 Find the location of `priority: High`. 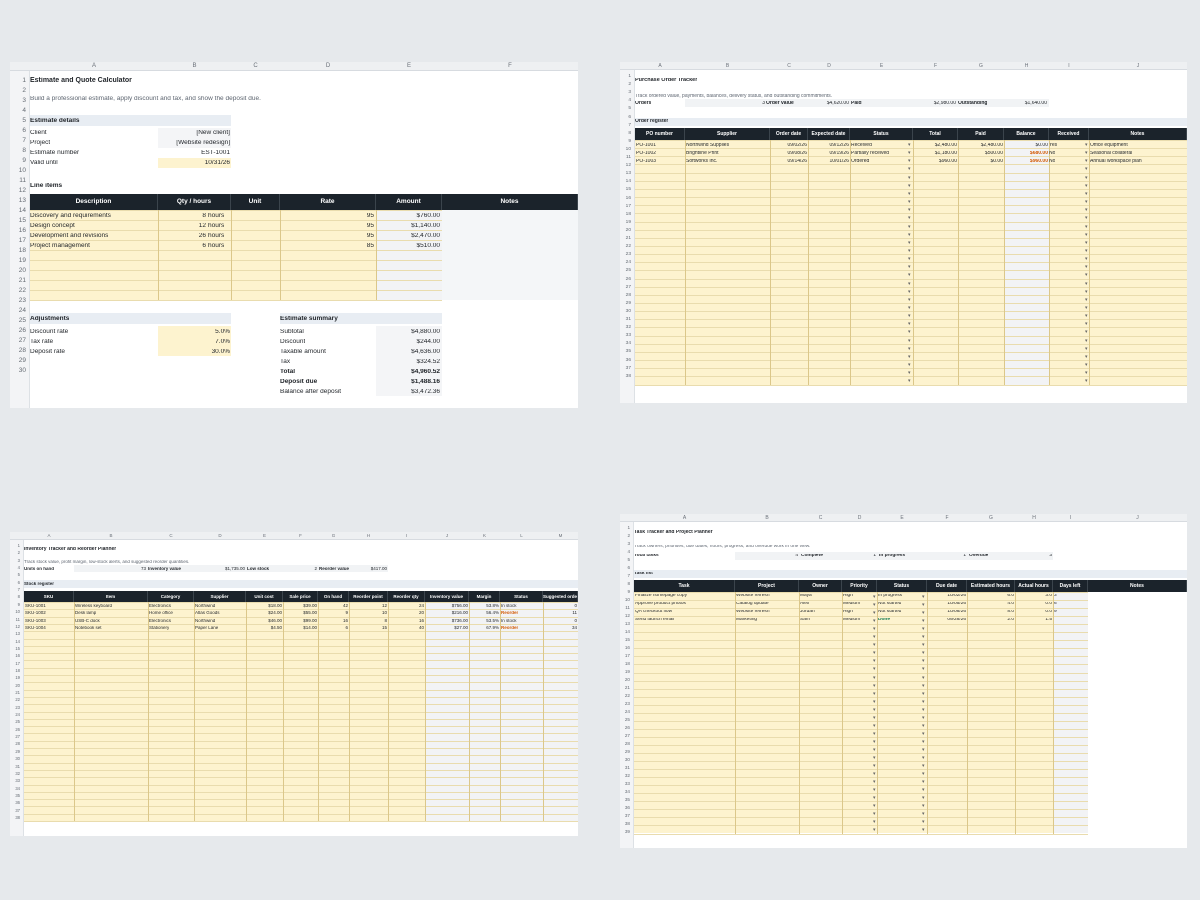

priority: High is located at coordinates (848, 596).